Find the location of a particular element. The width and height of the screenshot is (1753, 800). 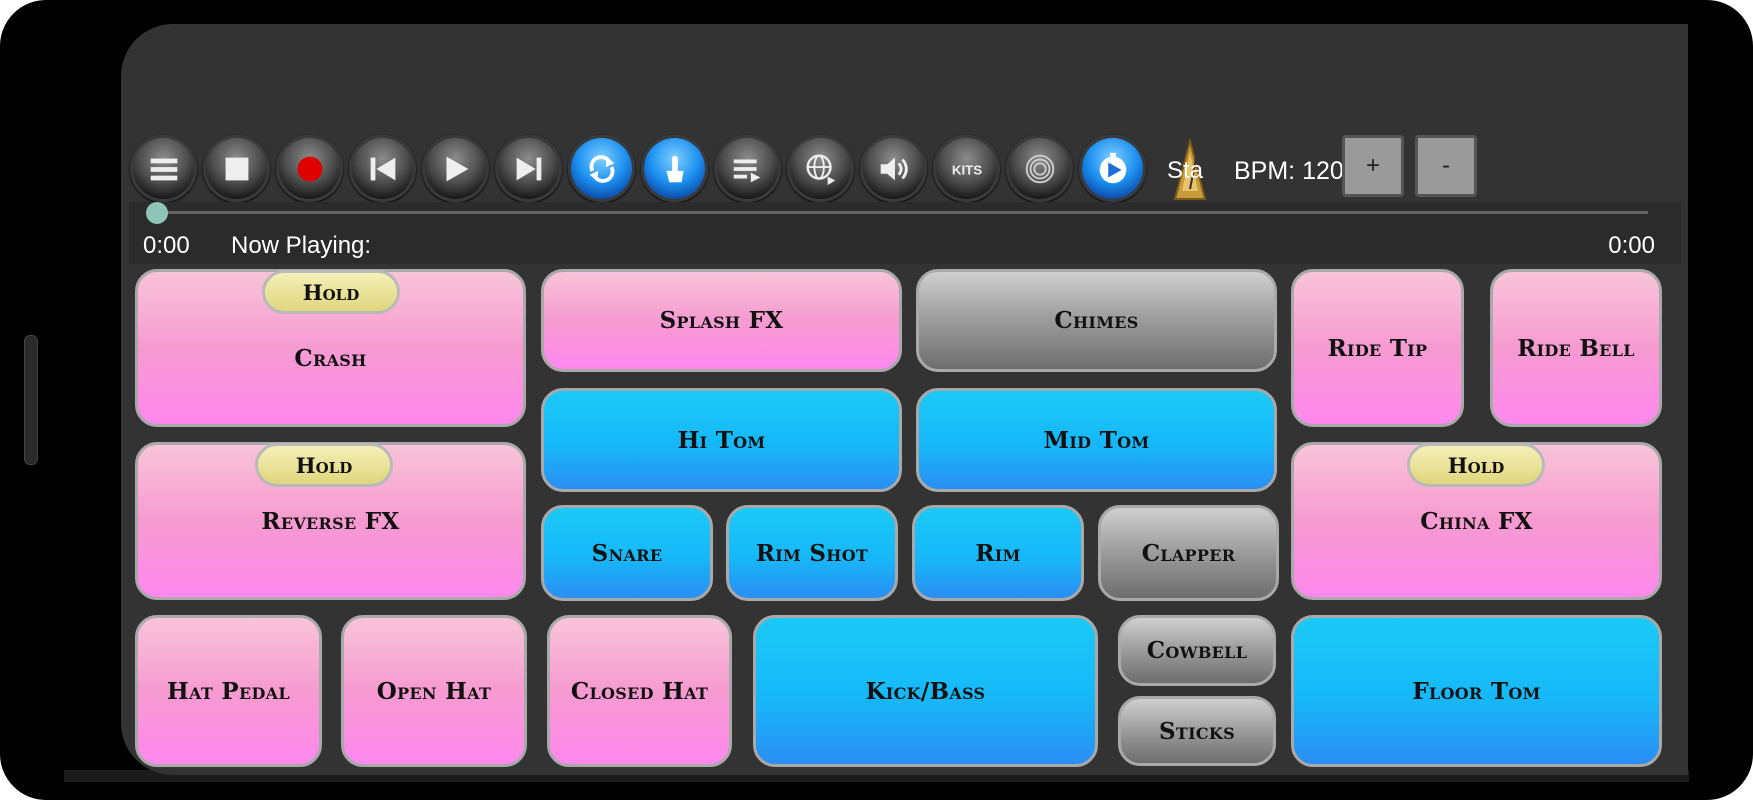

pad-label: Snare is located at coordinates (627, 553).